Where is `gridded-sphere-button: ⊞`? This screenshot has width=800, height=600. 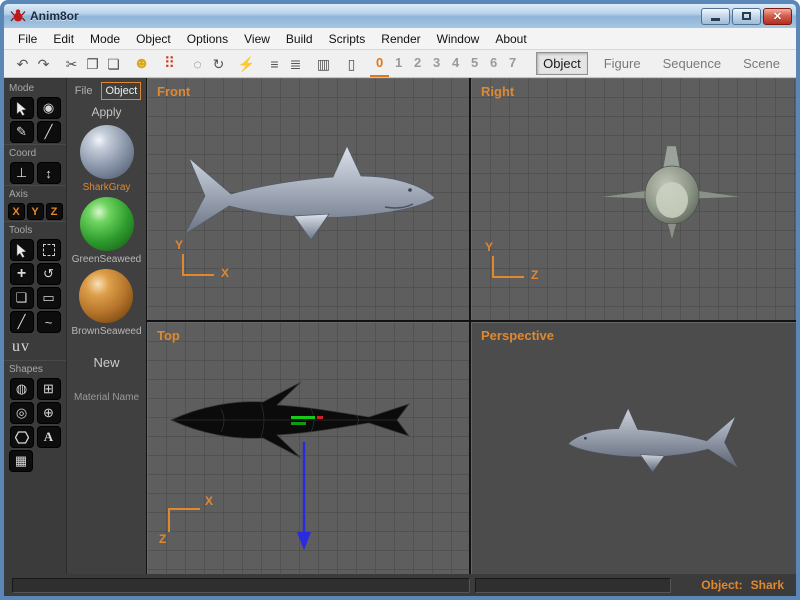 gridded-sphere-button: ⊞ is located at coordinates (48, 389).